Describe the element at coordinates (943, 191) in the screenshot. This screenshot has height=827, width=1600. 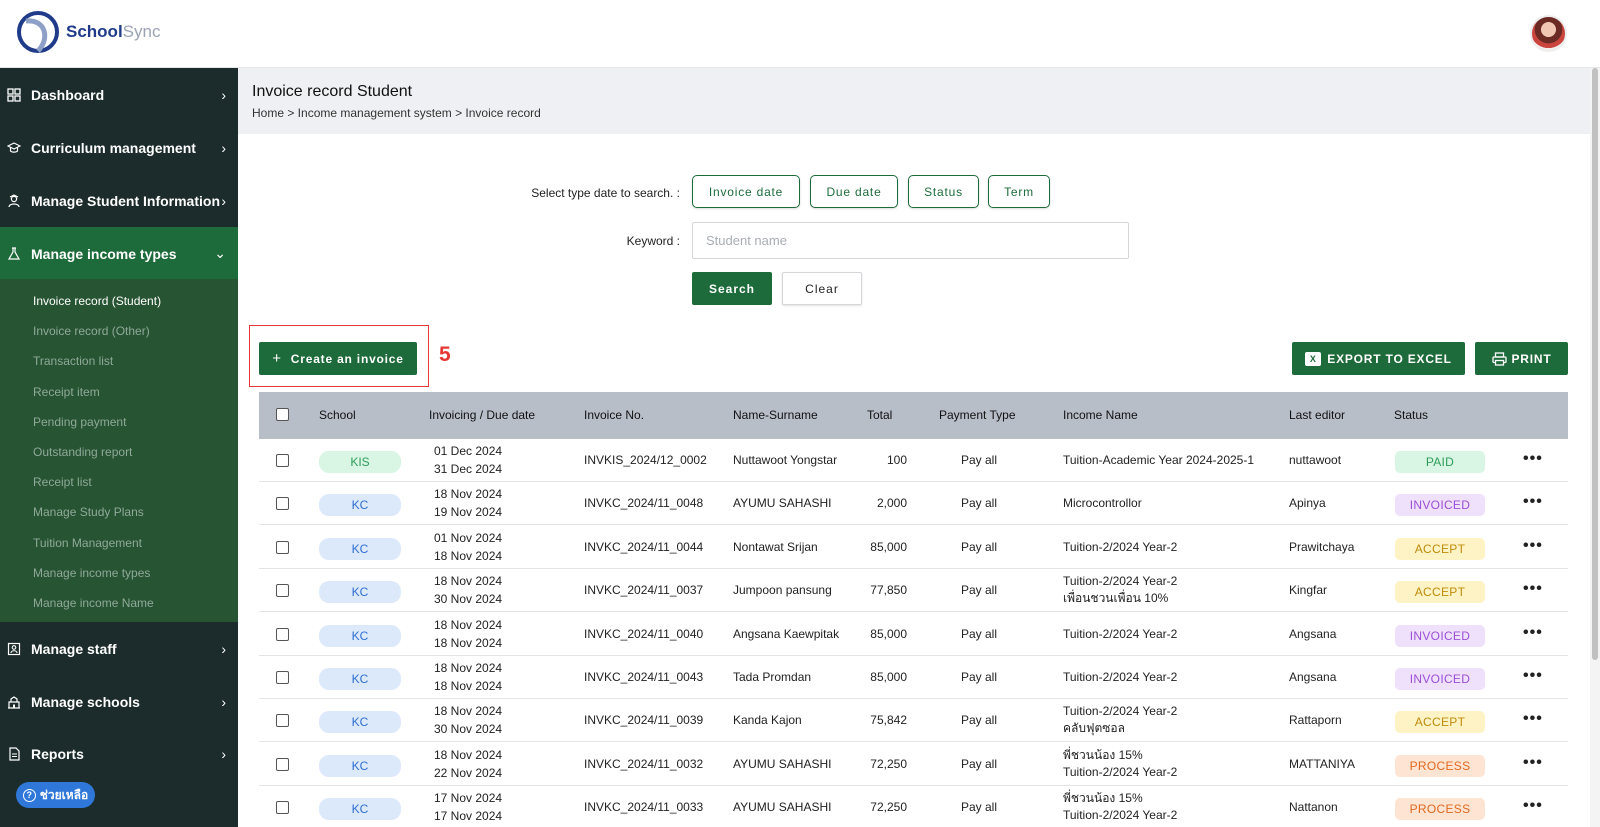
I see `chip-status: Status` at that location.